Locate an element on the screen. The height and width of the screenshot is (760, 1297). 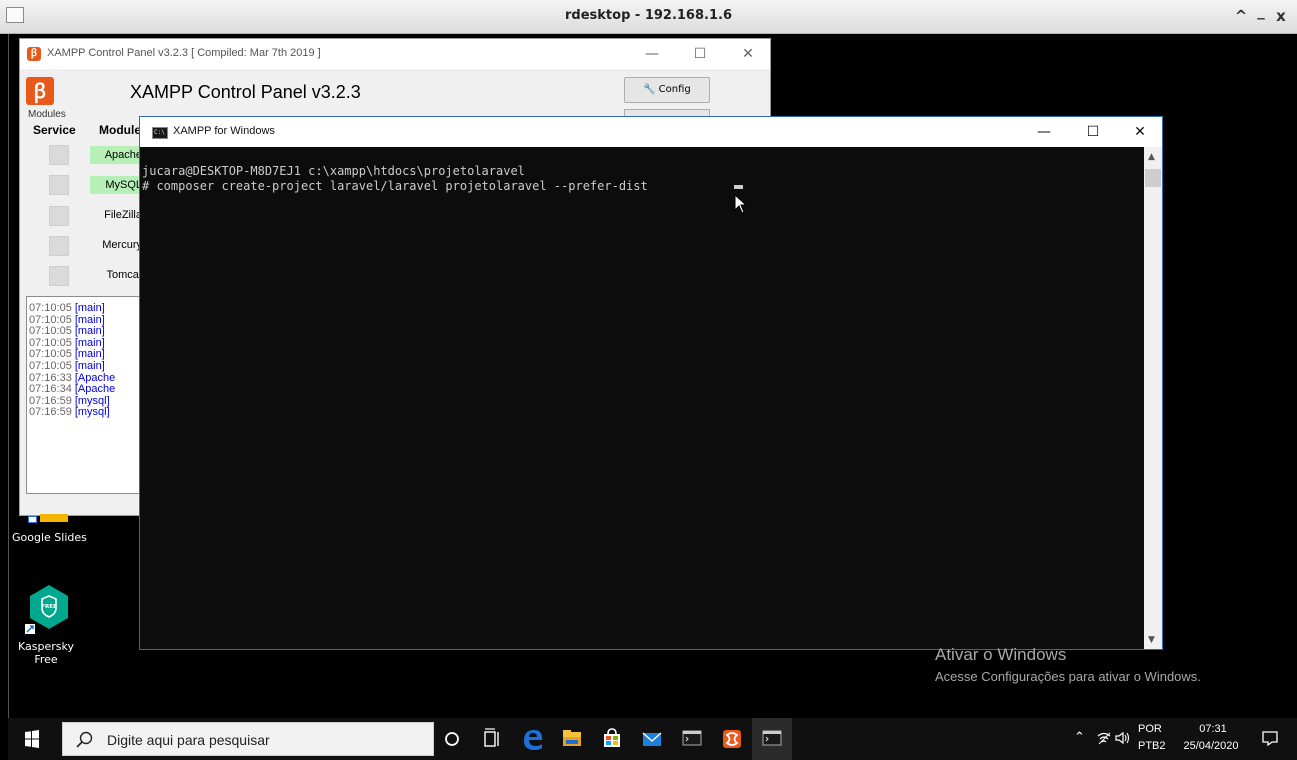
file-explorer-icon is located at coordinates (572, 739).